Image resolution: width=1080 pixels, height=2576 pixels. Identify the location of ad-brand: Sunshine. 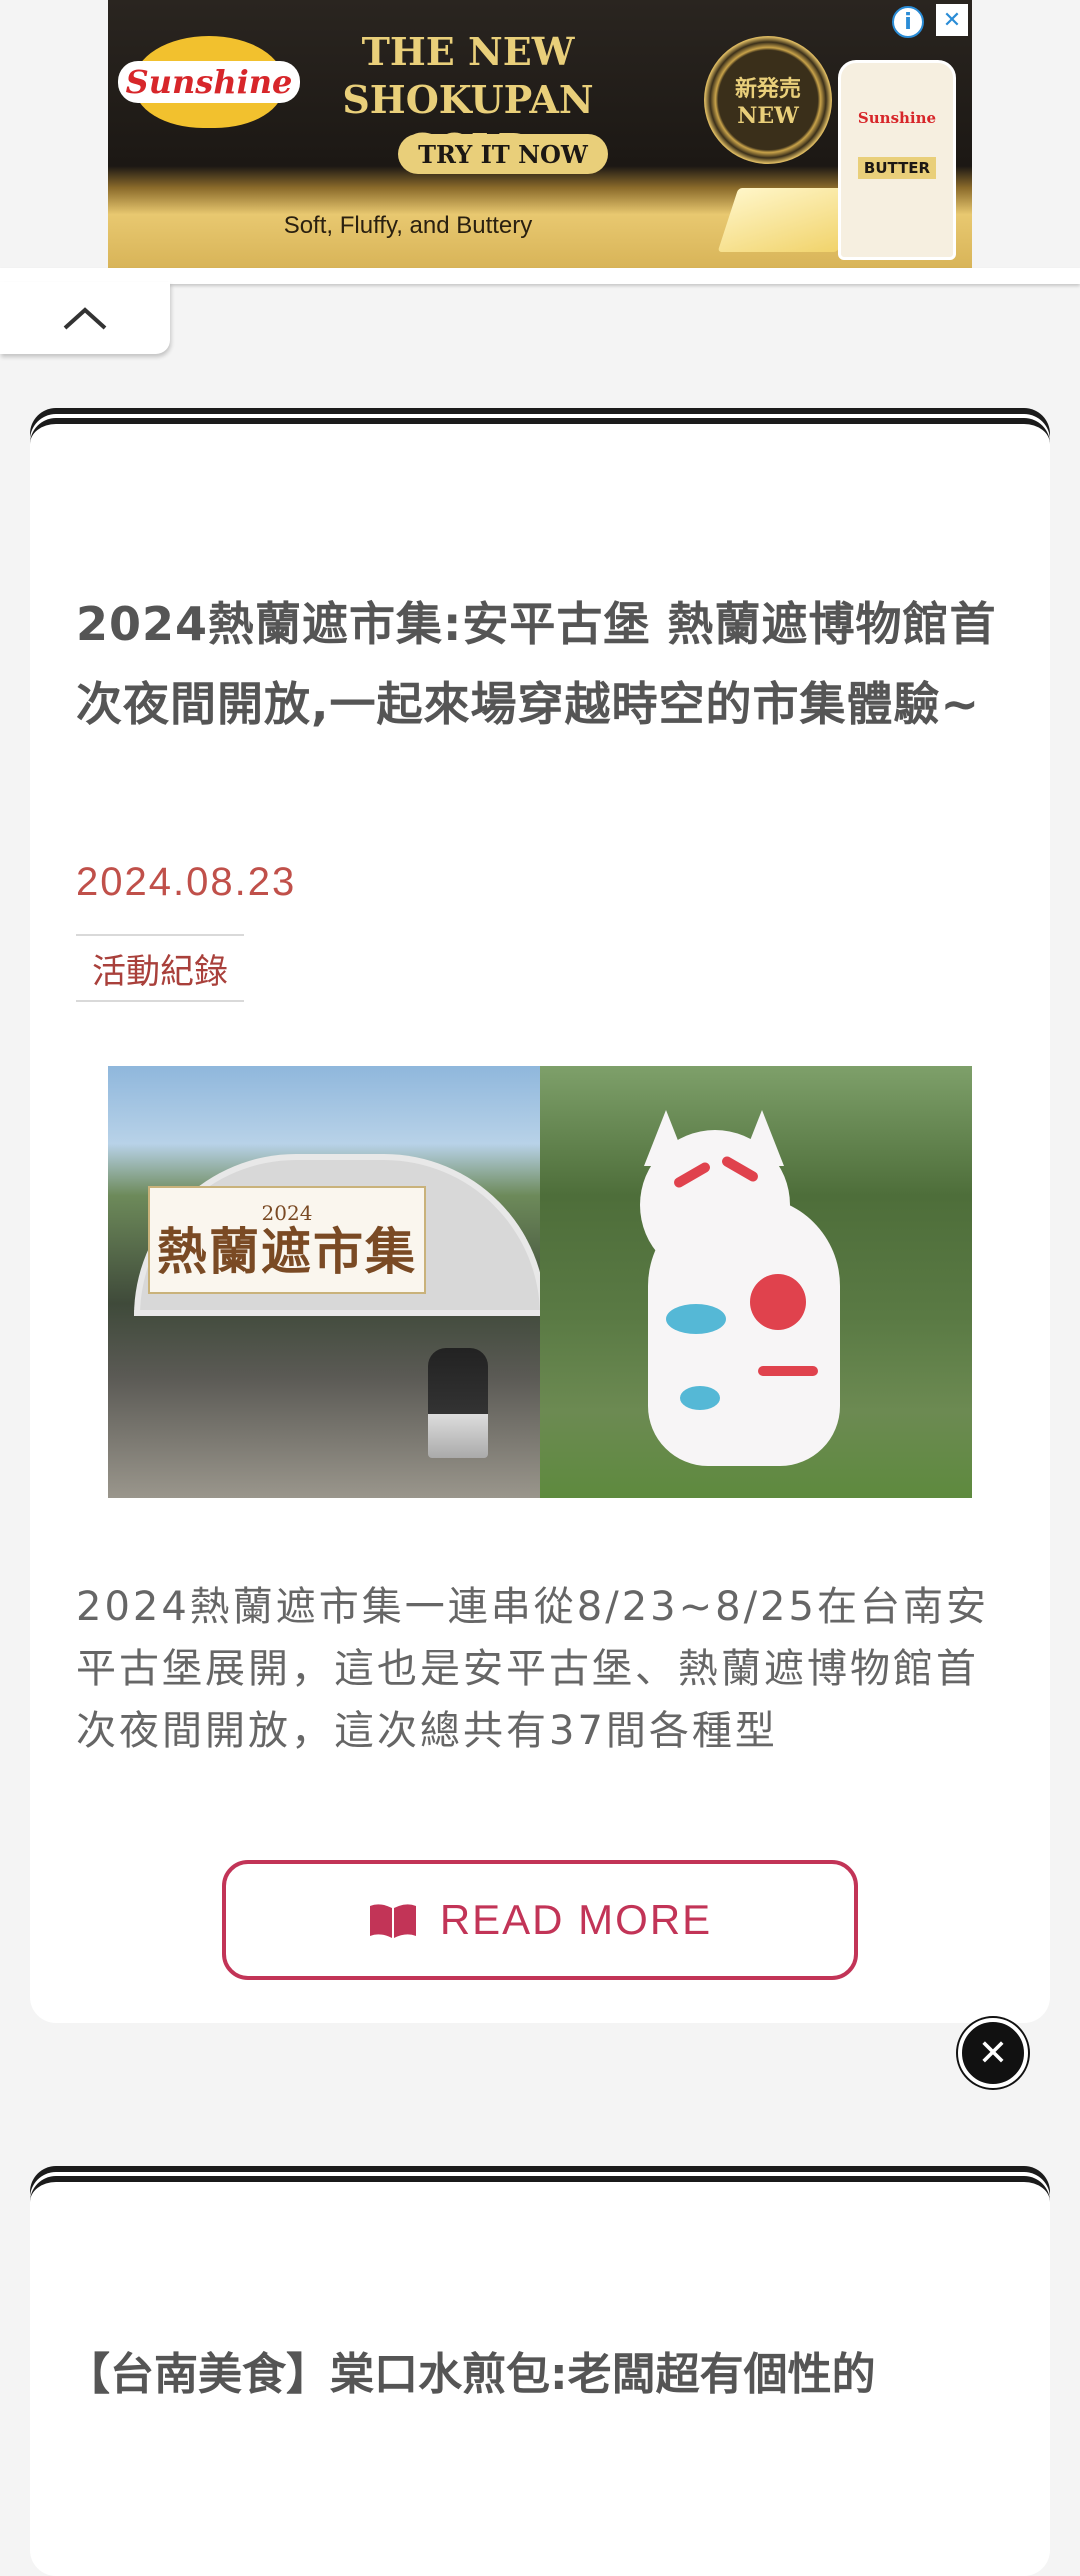
(209, 82).